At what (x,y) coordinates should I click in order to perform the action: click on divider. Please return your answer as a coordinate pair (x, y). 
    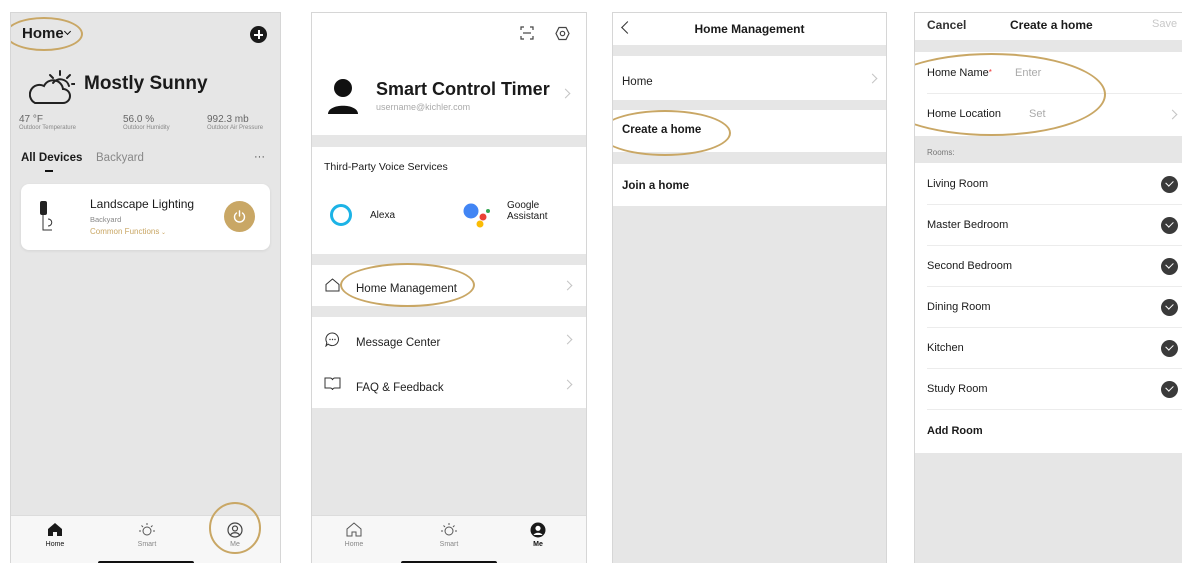
    Looking at the image, I should click on (1054, 93).